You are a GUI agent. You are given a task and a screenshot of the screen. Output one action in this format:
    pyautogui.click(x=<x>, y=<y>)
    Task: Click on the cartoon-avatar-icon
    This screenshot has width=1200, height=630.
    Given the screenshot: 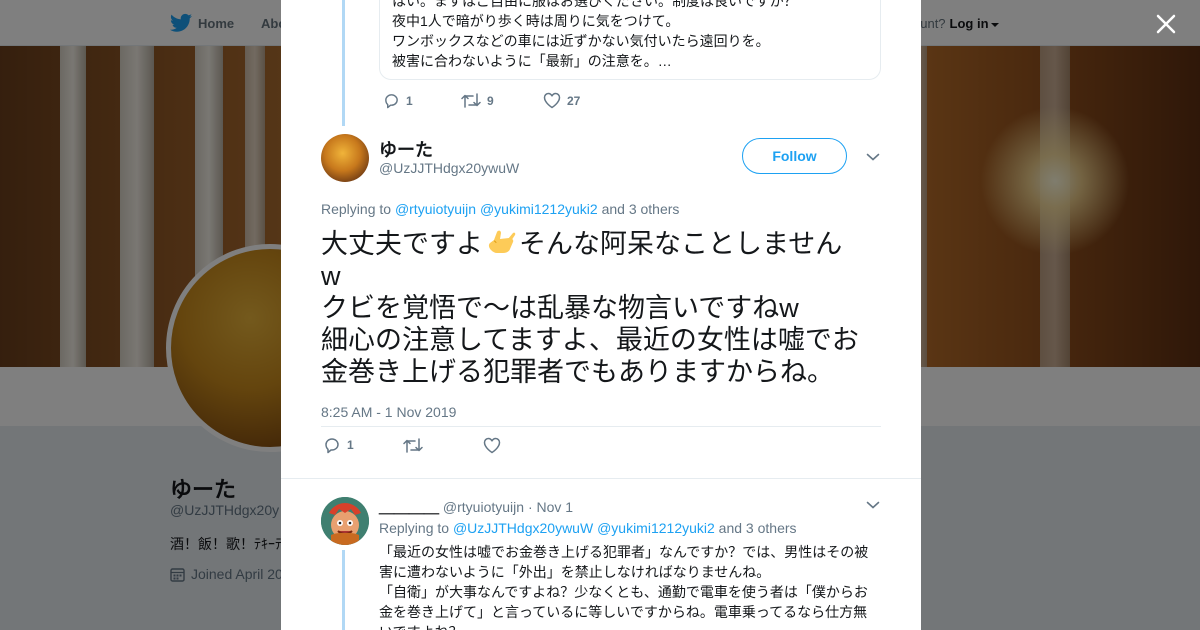 What is the action you would take?
    pyautogui.click(x=345, y=521)
    